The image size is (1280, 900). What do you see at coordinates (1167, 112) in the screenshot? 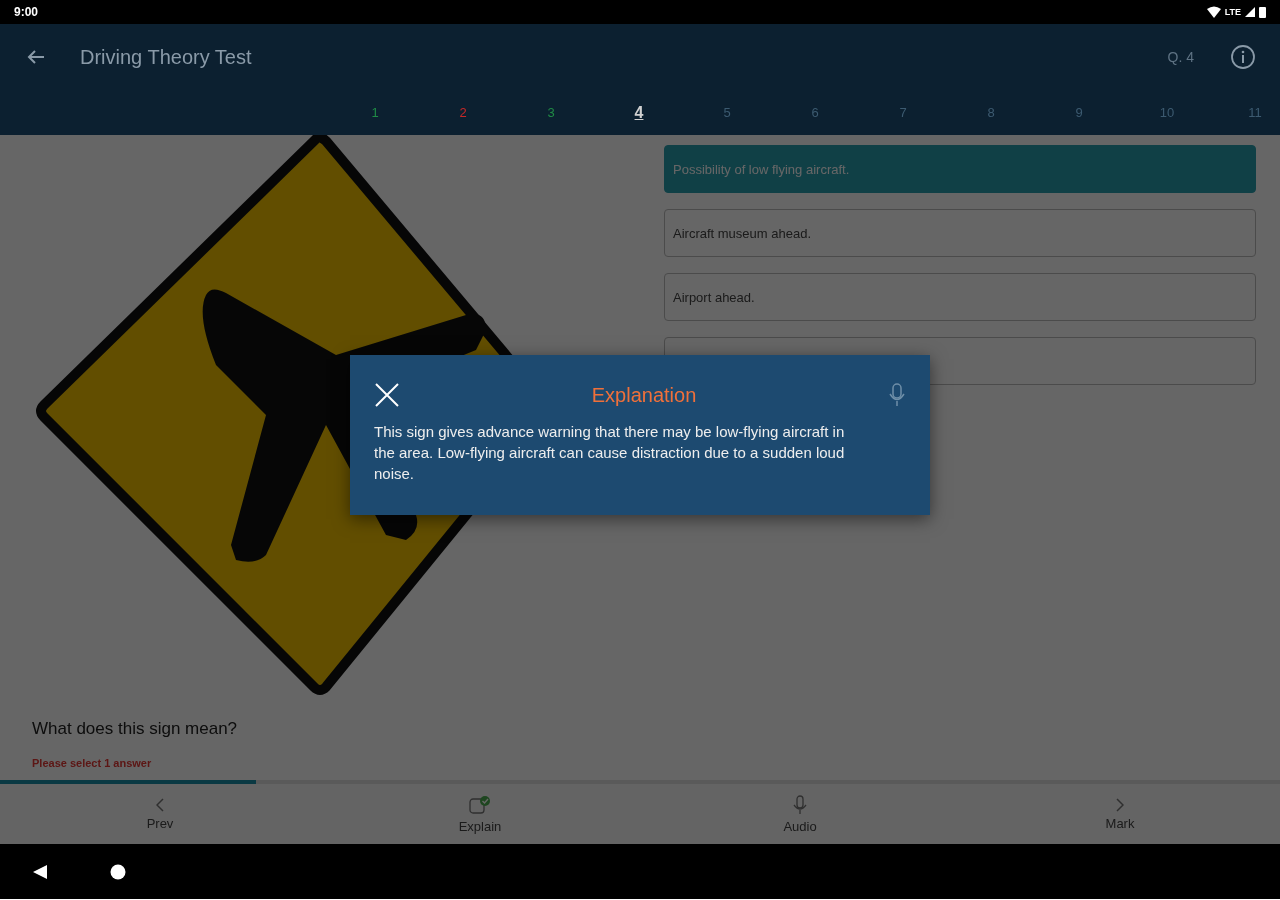
I see `question-number-tab: 10` at bounding box center [1167, 112].